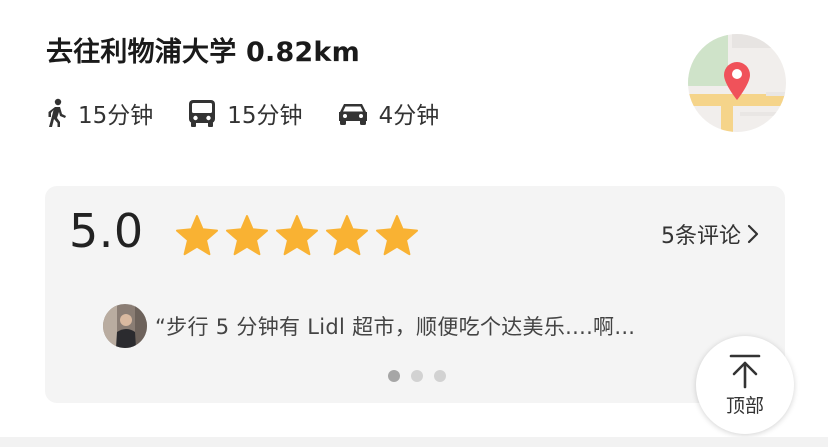 This screenshot has height=447, width=828. I want to click on star-rating, so click(300, 236).